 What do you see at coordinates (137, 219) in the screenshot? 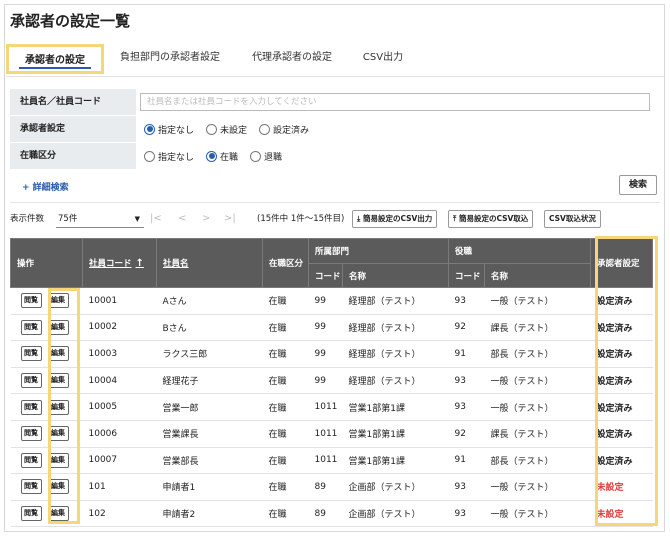
I see `caret-down-icon: ▼` at bounding box center [137, 219].